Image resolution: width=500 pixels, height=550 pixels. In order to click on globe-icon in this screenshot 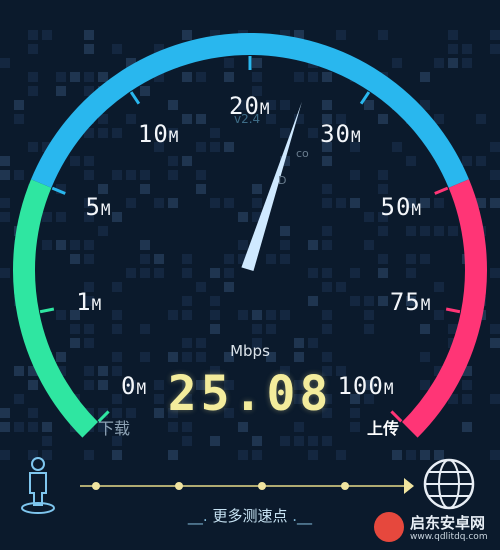, I will do `click(449, 484)`.